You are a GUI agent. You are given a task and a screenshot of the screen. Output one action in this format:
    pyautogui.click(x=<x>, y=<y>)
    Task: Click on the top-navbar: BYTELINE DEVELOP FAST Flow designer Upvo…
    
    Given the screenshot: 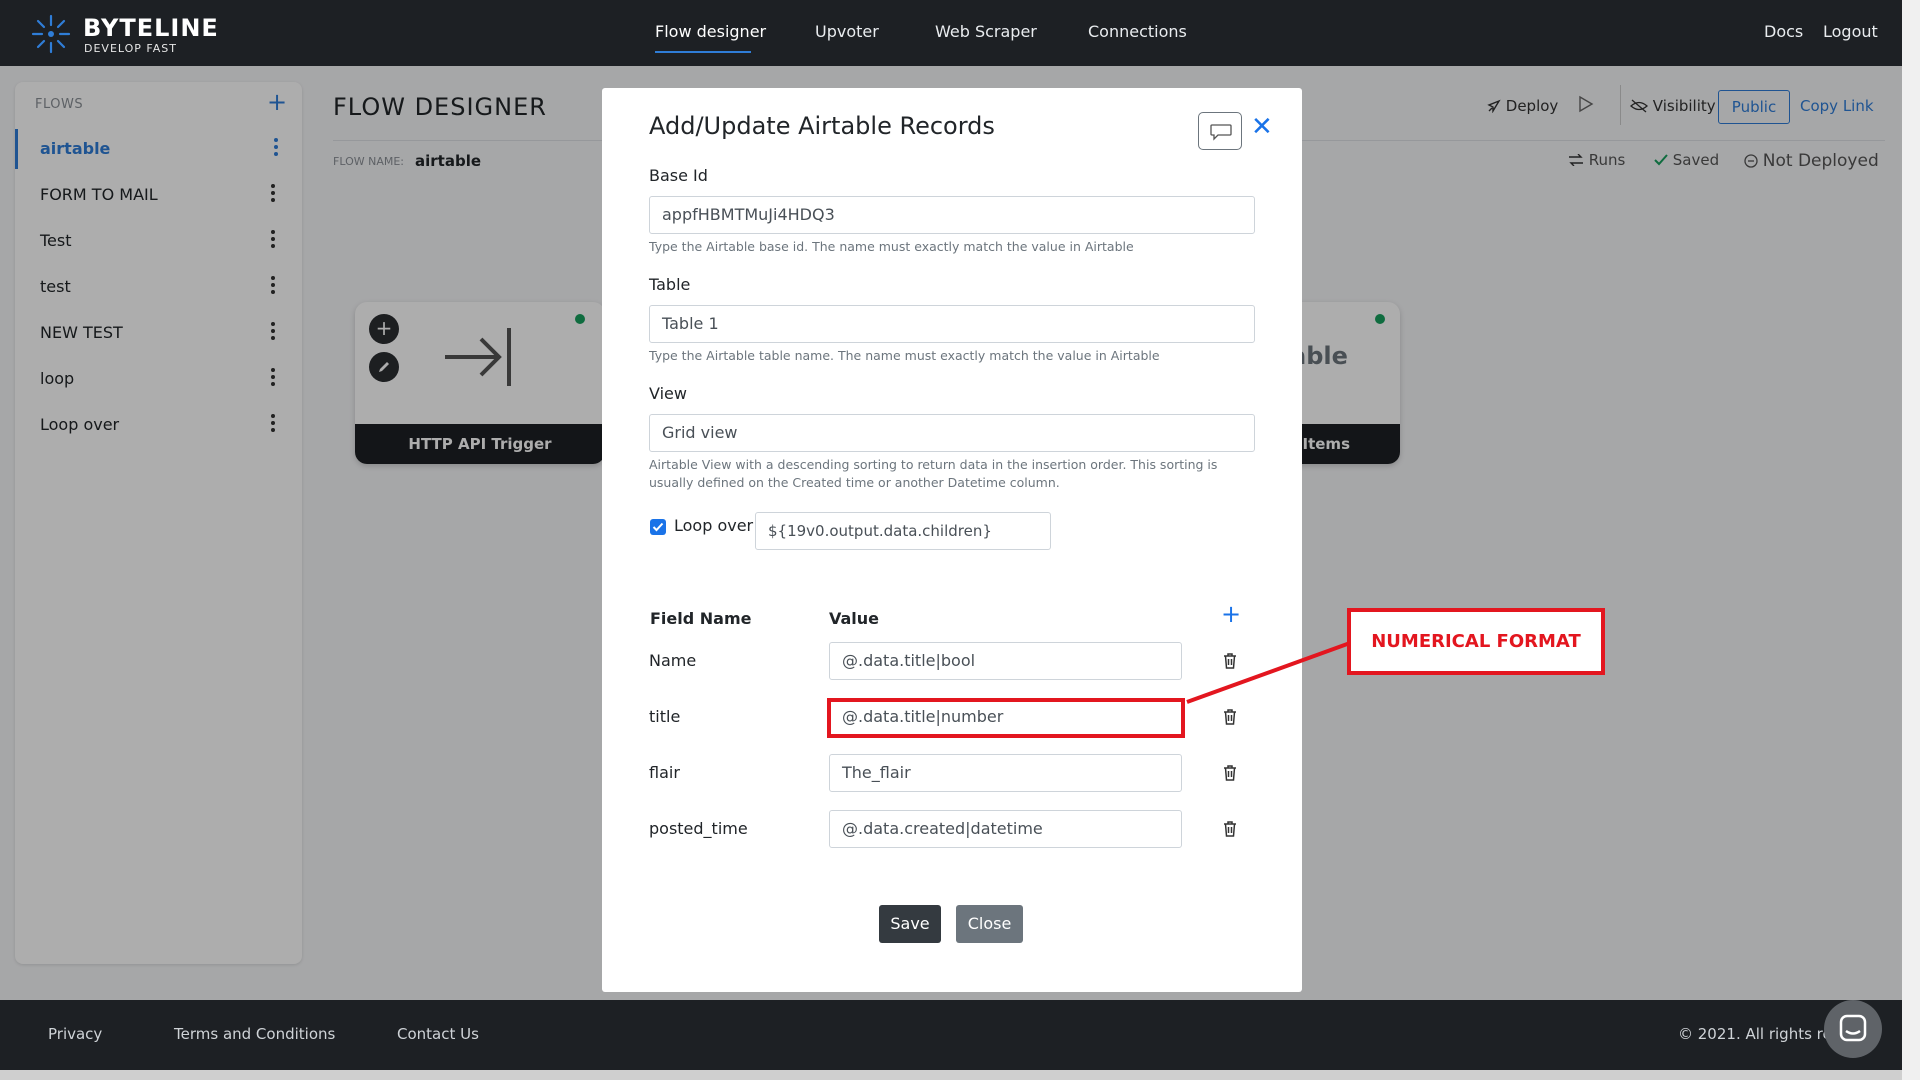 What is the action you would take?
    pyautogui.click(x=960, y=33)
    